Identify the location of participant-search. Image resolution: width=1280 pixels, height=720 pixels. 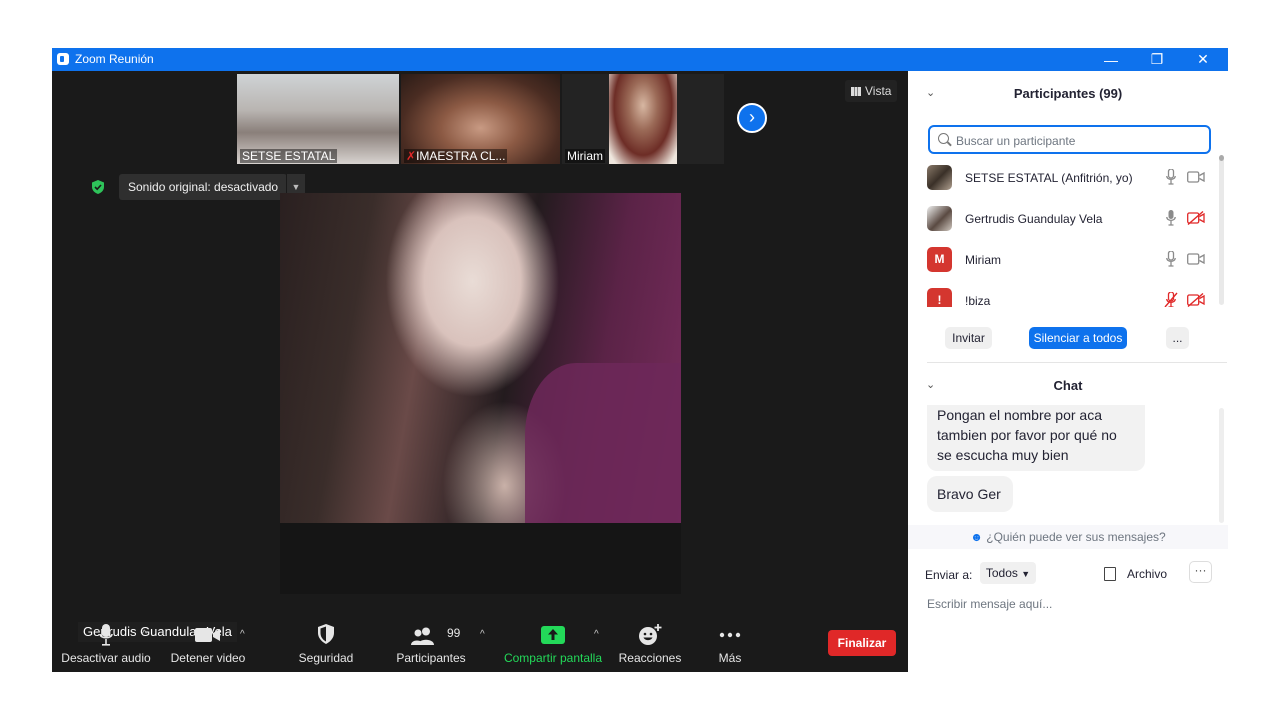
(1069, 139).